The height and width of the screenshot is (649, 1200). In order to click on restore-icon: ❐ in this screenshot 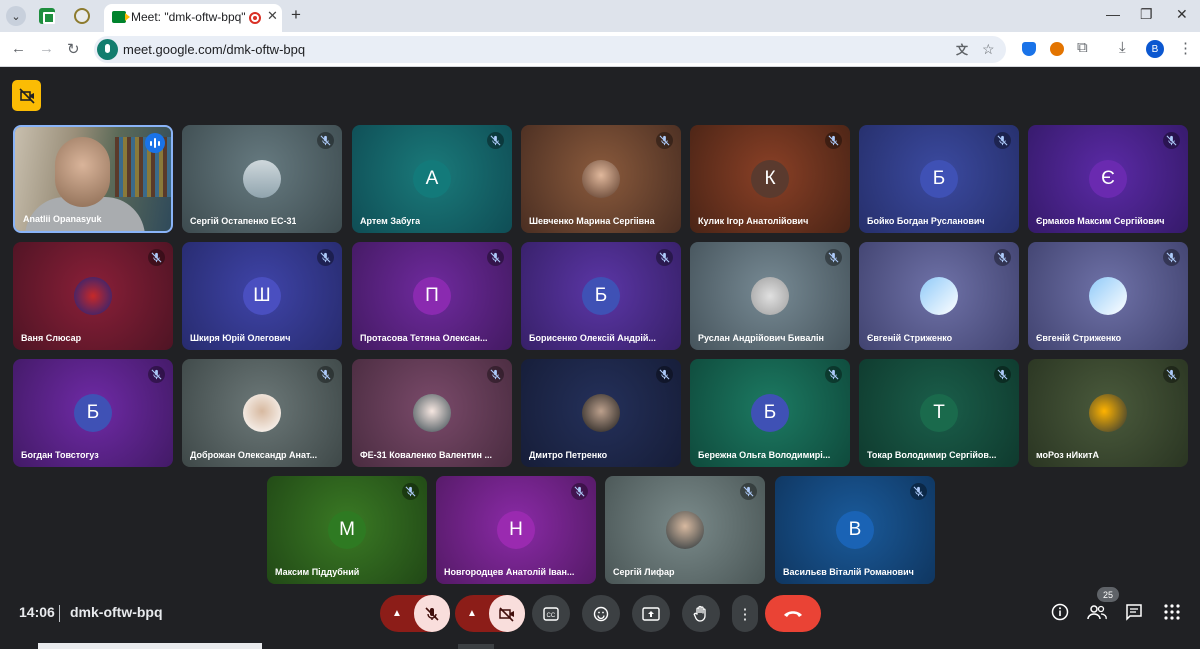, I will do `click(1146, 14)`.